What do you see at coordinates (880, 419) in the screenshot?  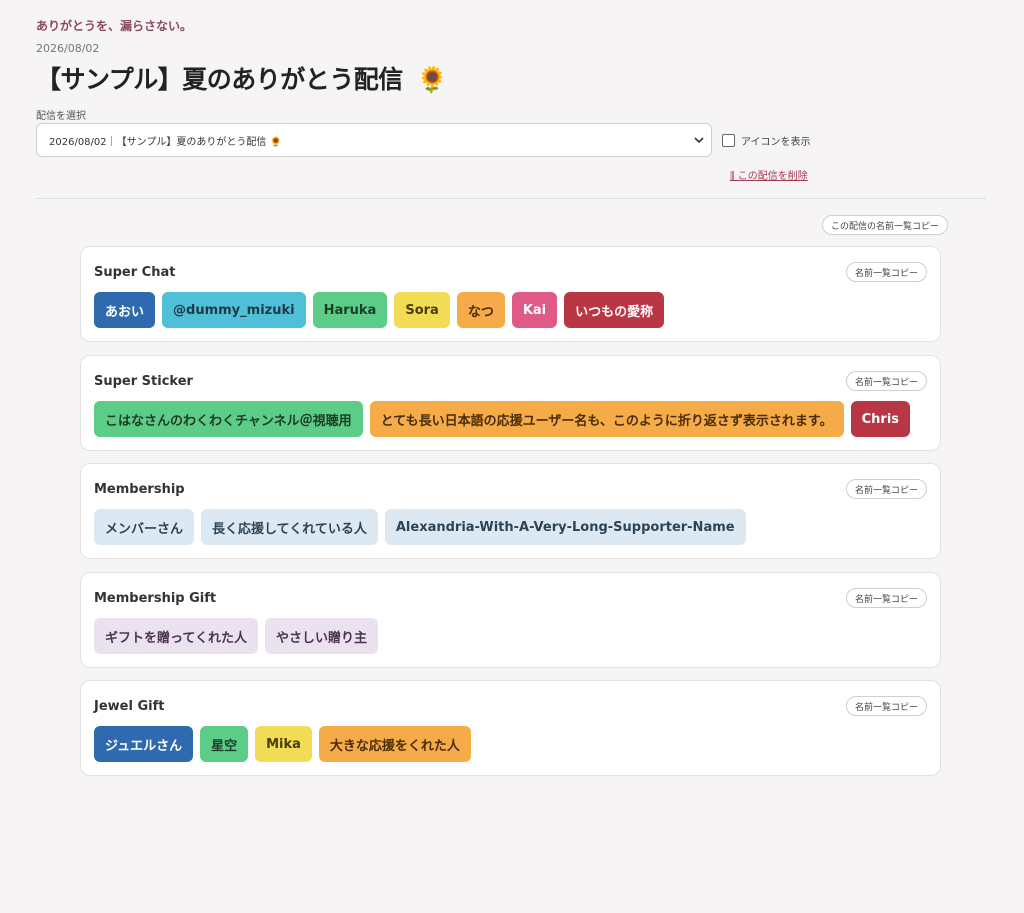 I see `name-chip: Chris` at bounding box center [880, 419].